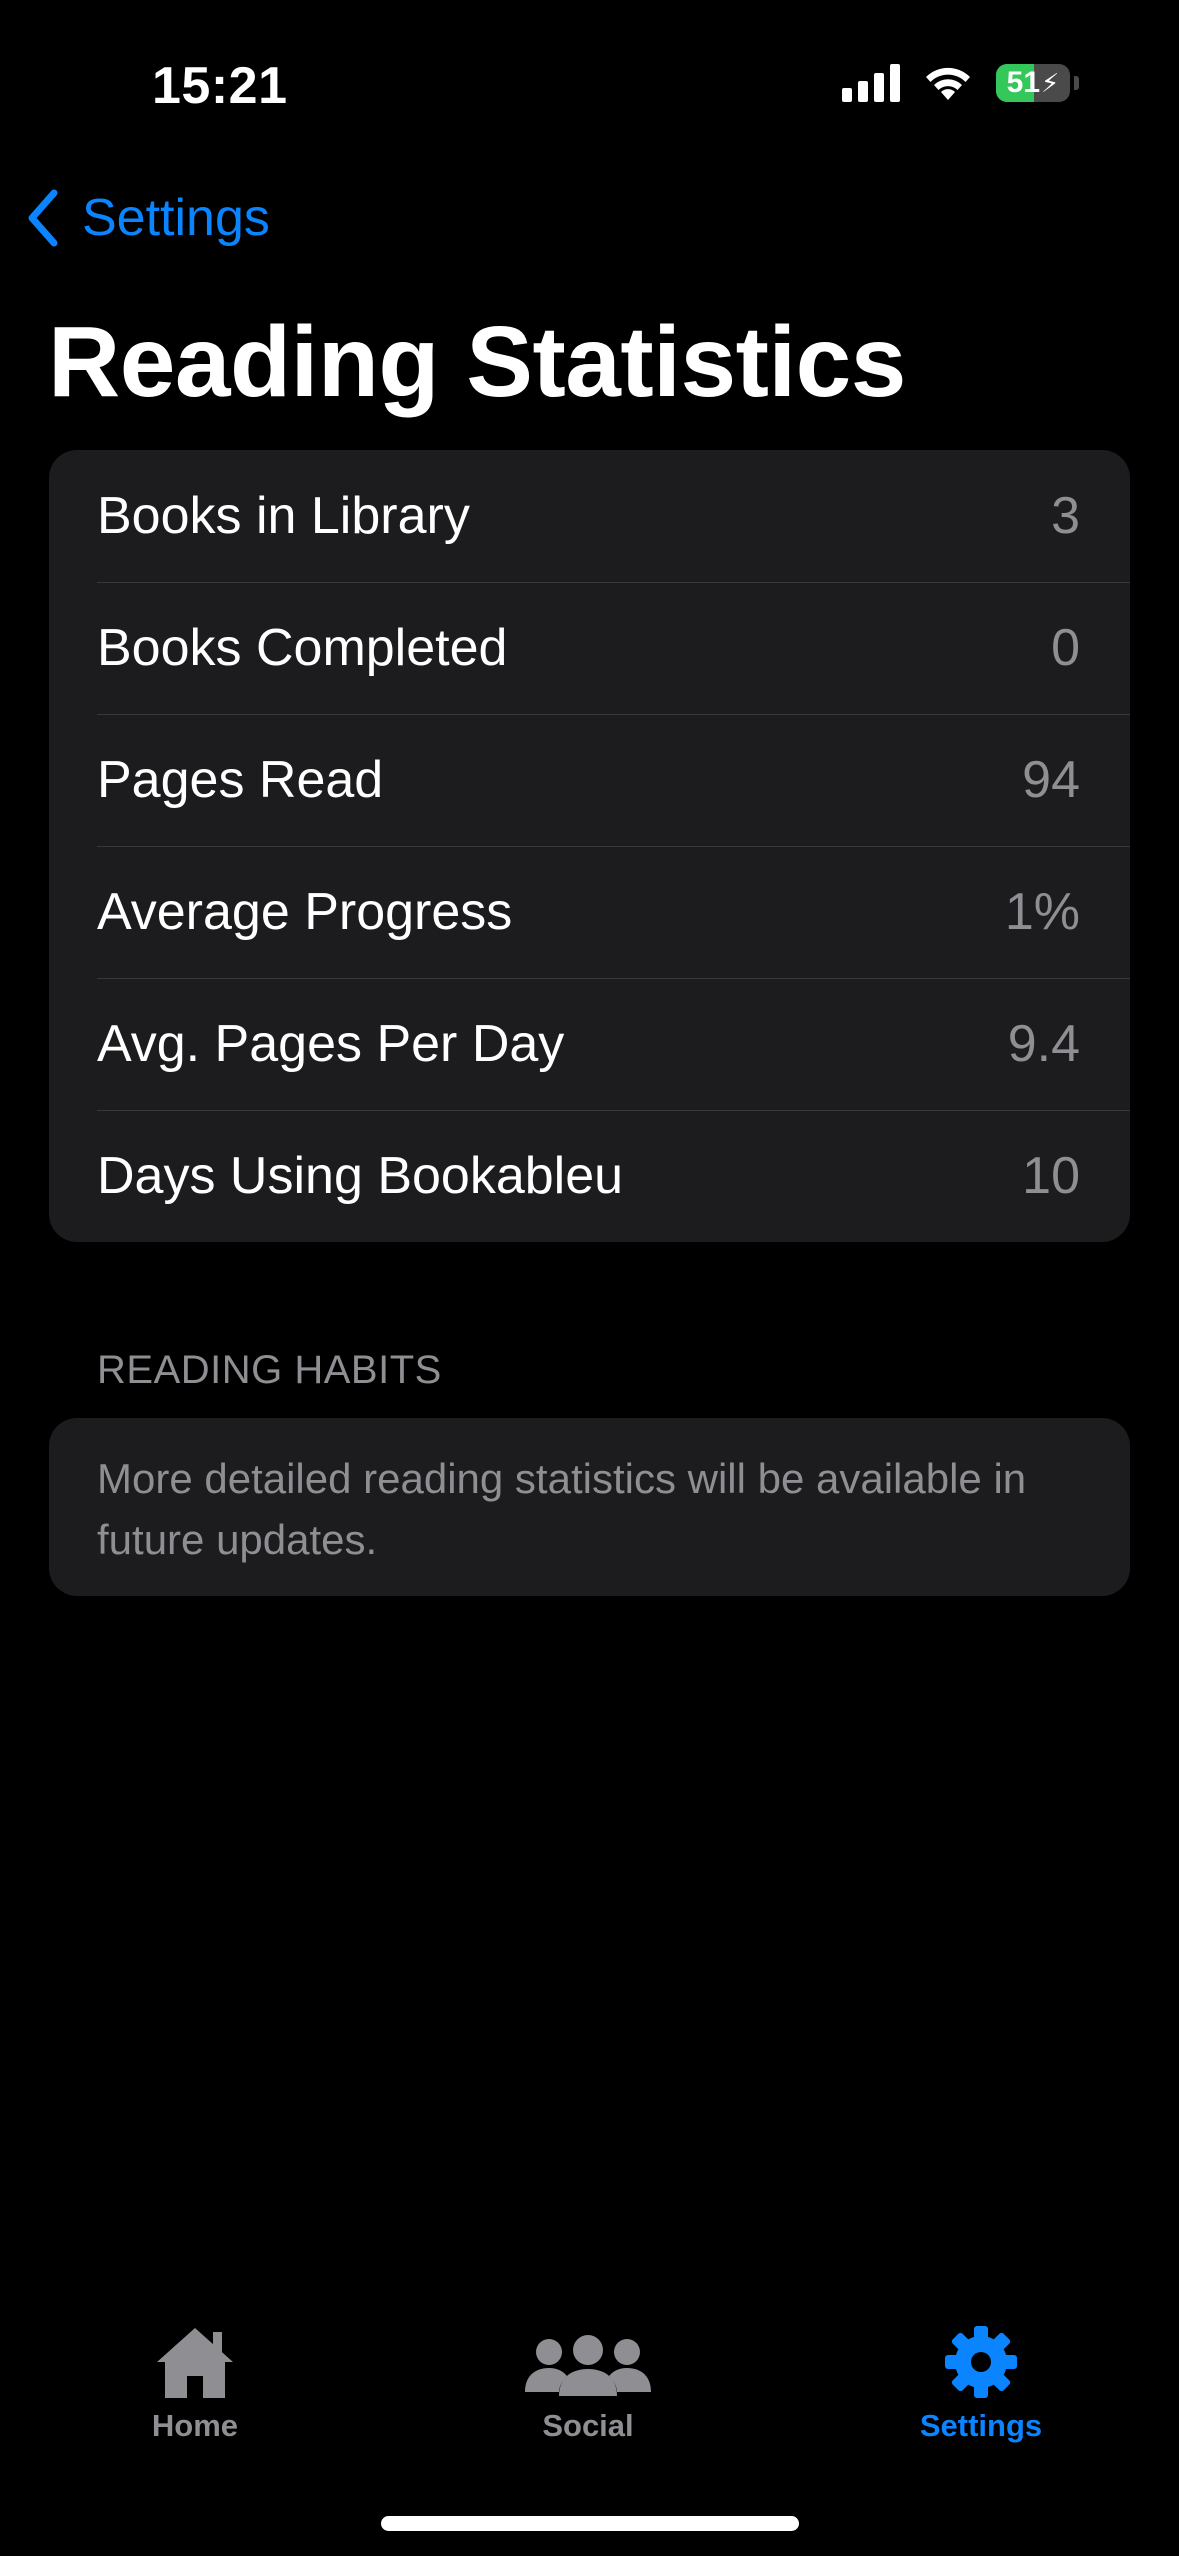 The image size is (1179, 2556). What do you see at coordinates (1042, 912) in the screenshot?
I see `stat-value: 1%` at bounding box center [1042, 912].